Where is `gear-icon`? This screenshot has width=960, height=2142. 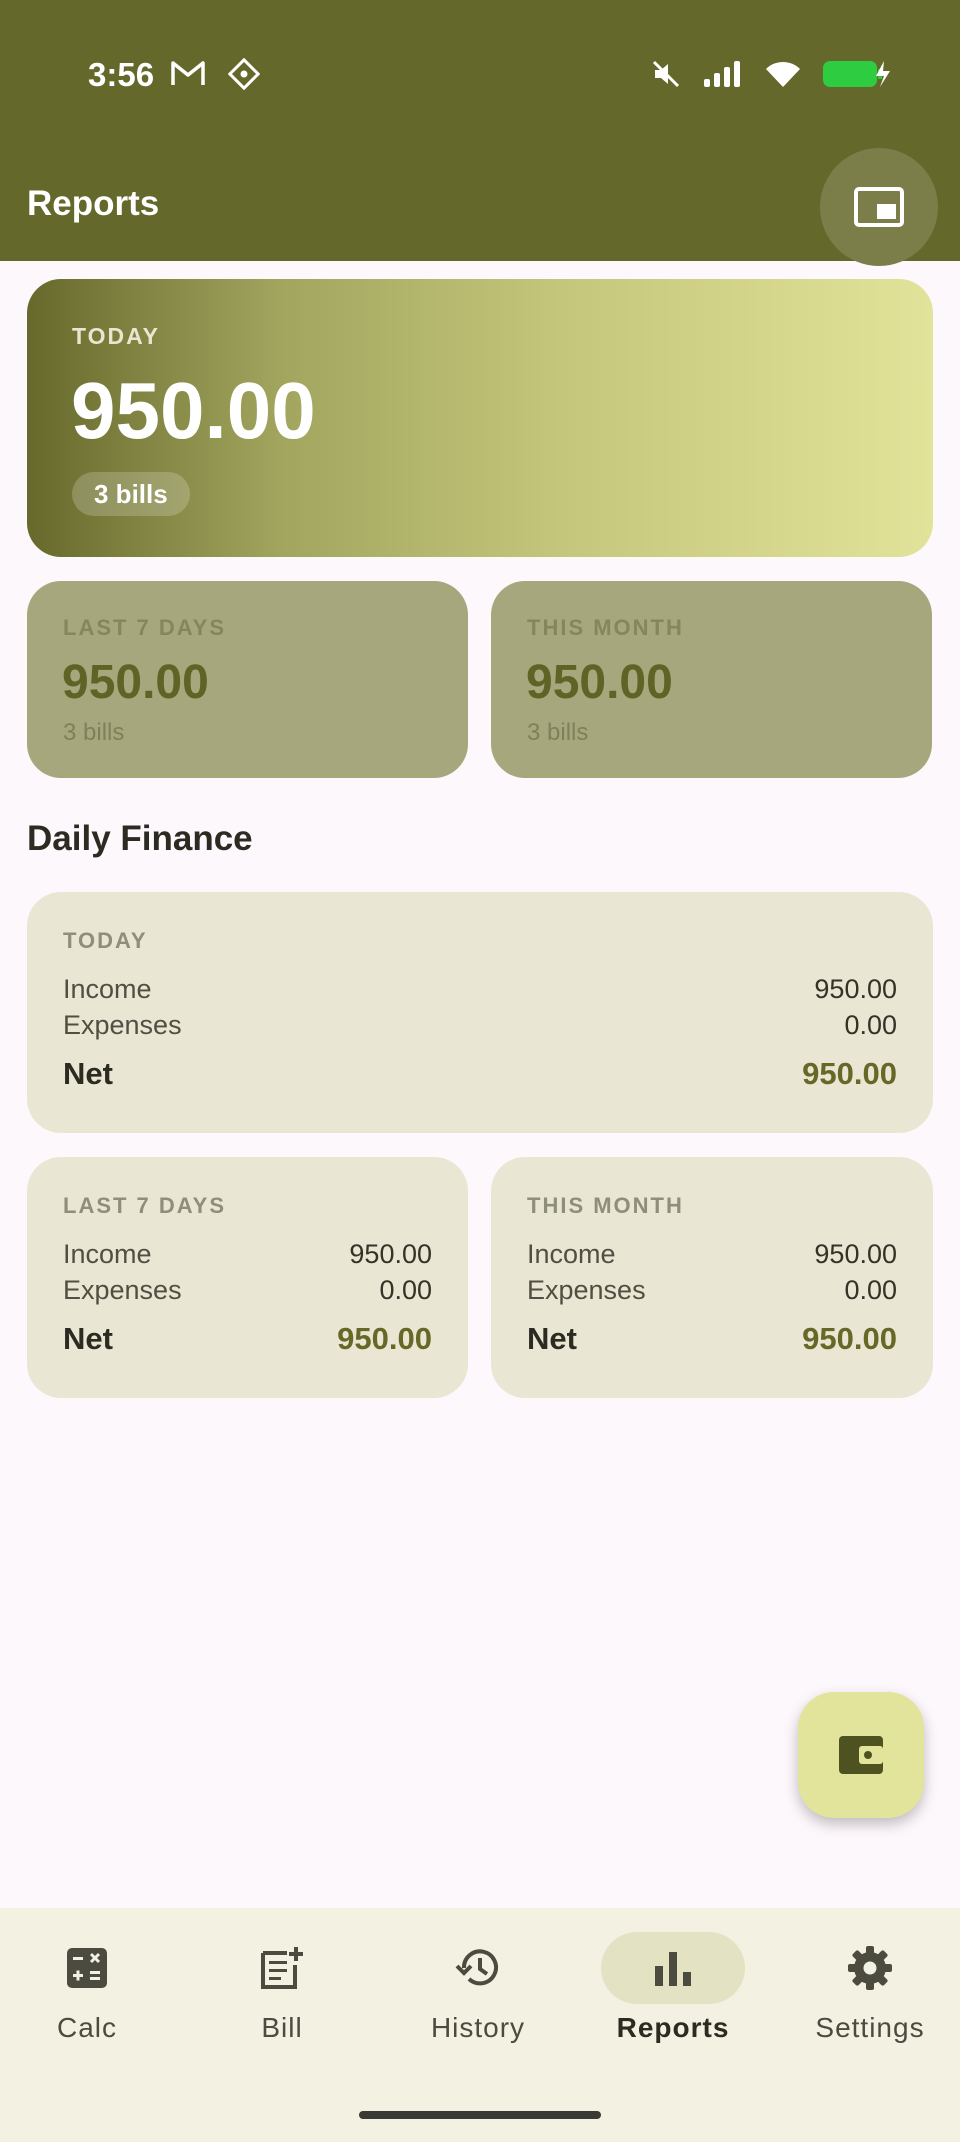 gear-icon is located at coordinates (870, 1968).